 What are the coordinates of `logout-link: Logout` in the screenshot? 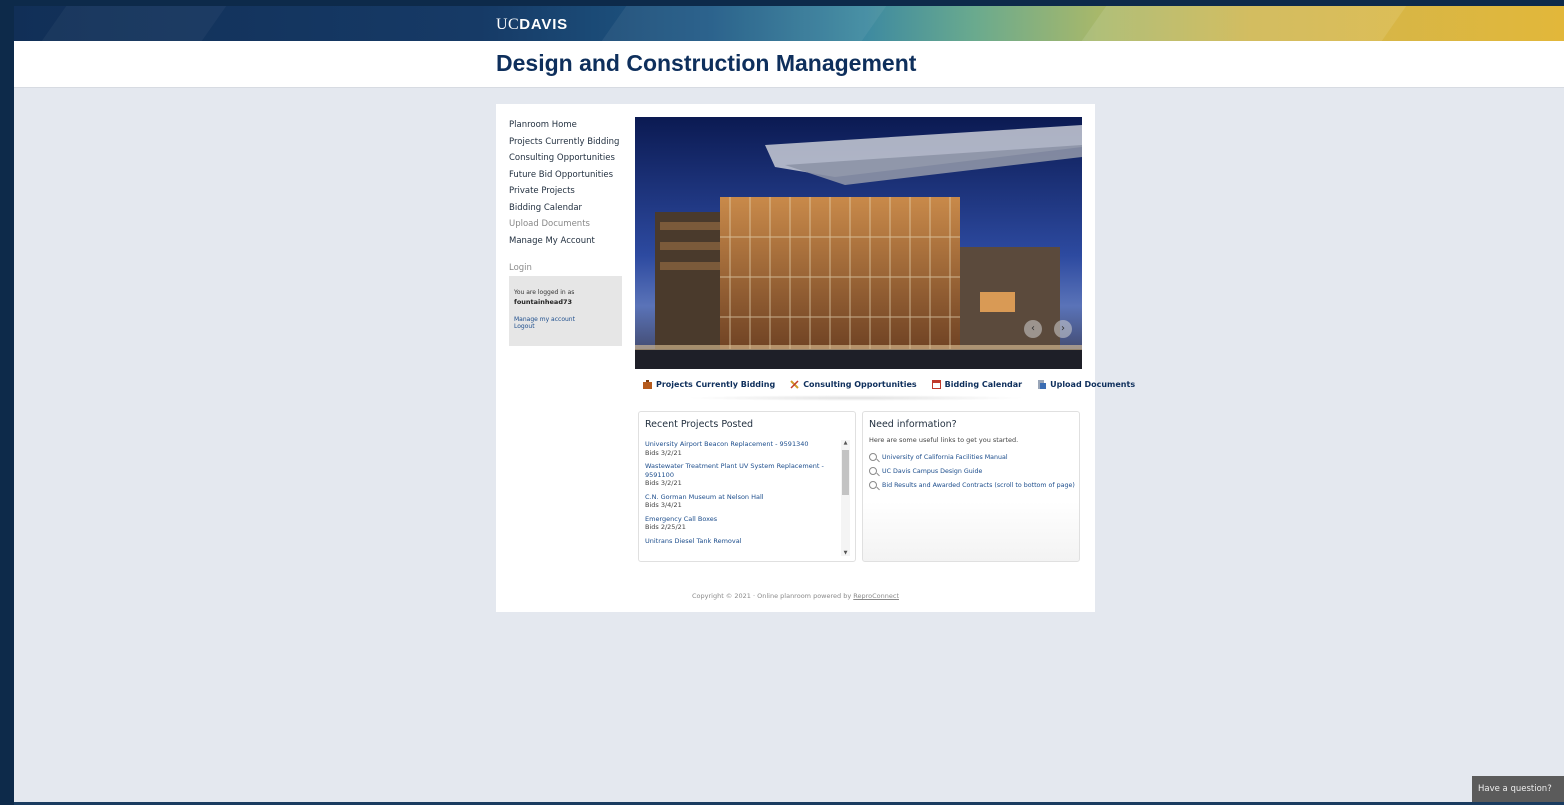 It's located at (565, 326).